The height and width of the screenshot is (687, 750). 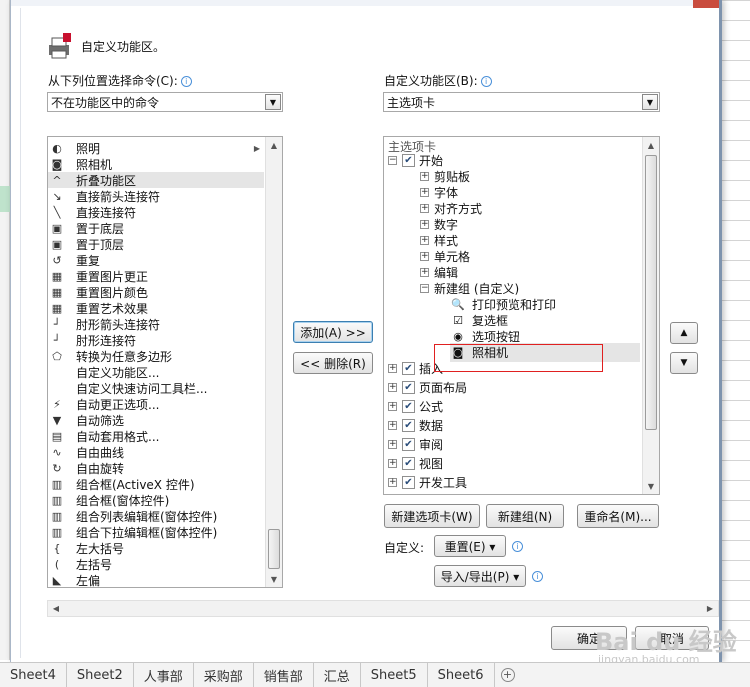 What do you see at coordinates (156, 468) in the screenshot?
I see `list-item: ↻ 自由旋转` at bounding box center [156, 468].